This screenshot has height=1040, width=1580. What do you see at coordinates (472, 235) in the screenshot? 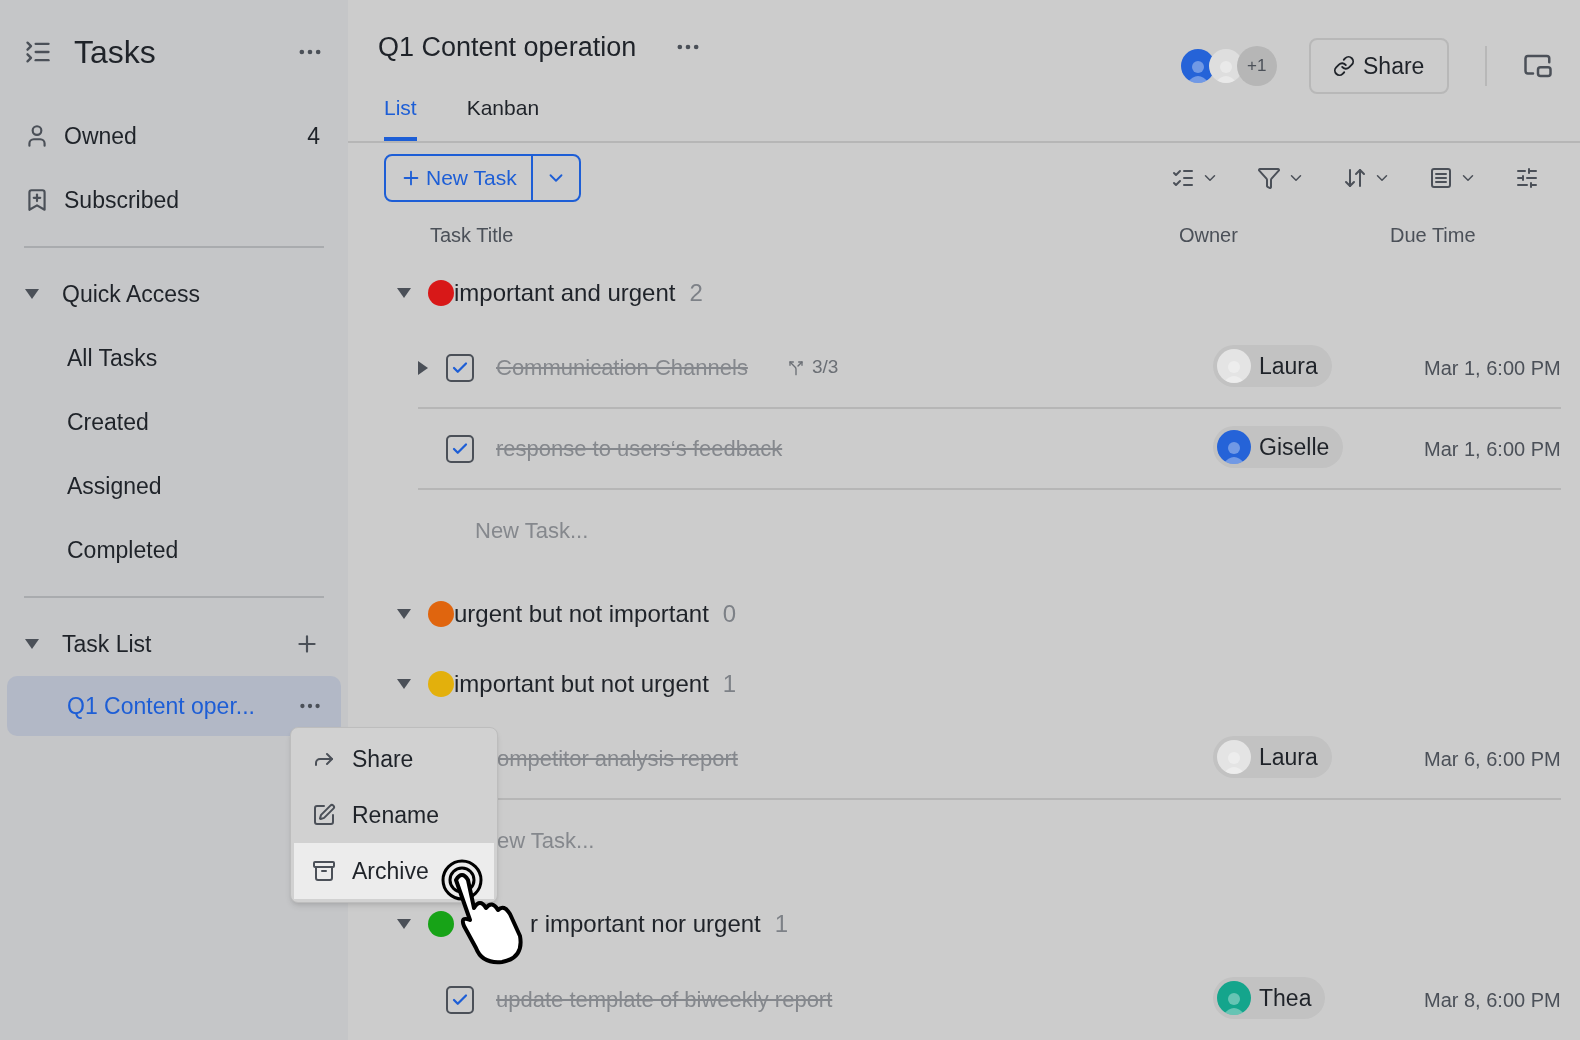
I see `column-header: Task Title` at bounding box center [472, 235].